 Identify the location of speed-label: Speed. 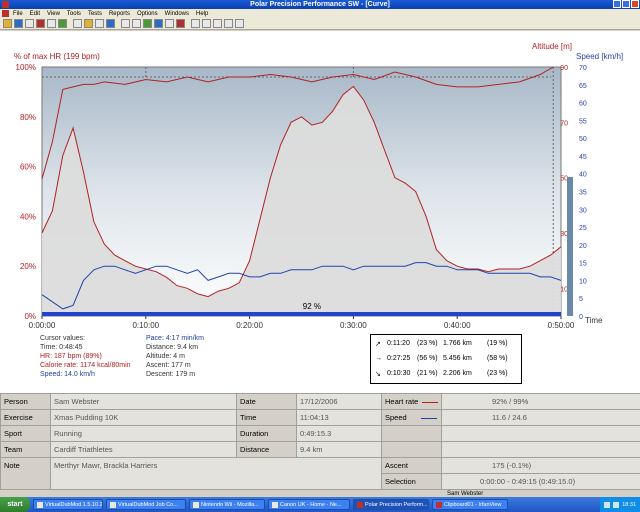
(411, 417).